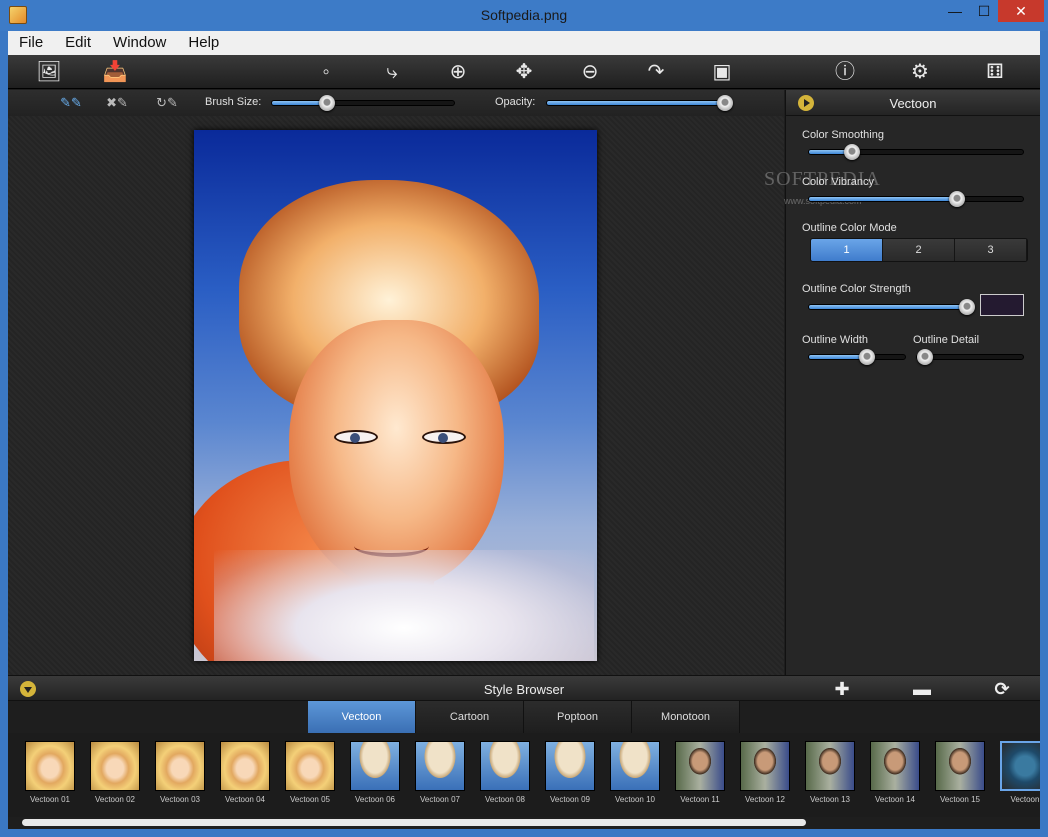  I want to click on minimize-button: —, so click(955, 11).